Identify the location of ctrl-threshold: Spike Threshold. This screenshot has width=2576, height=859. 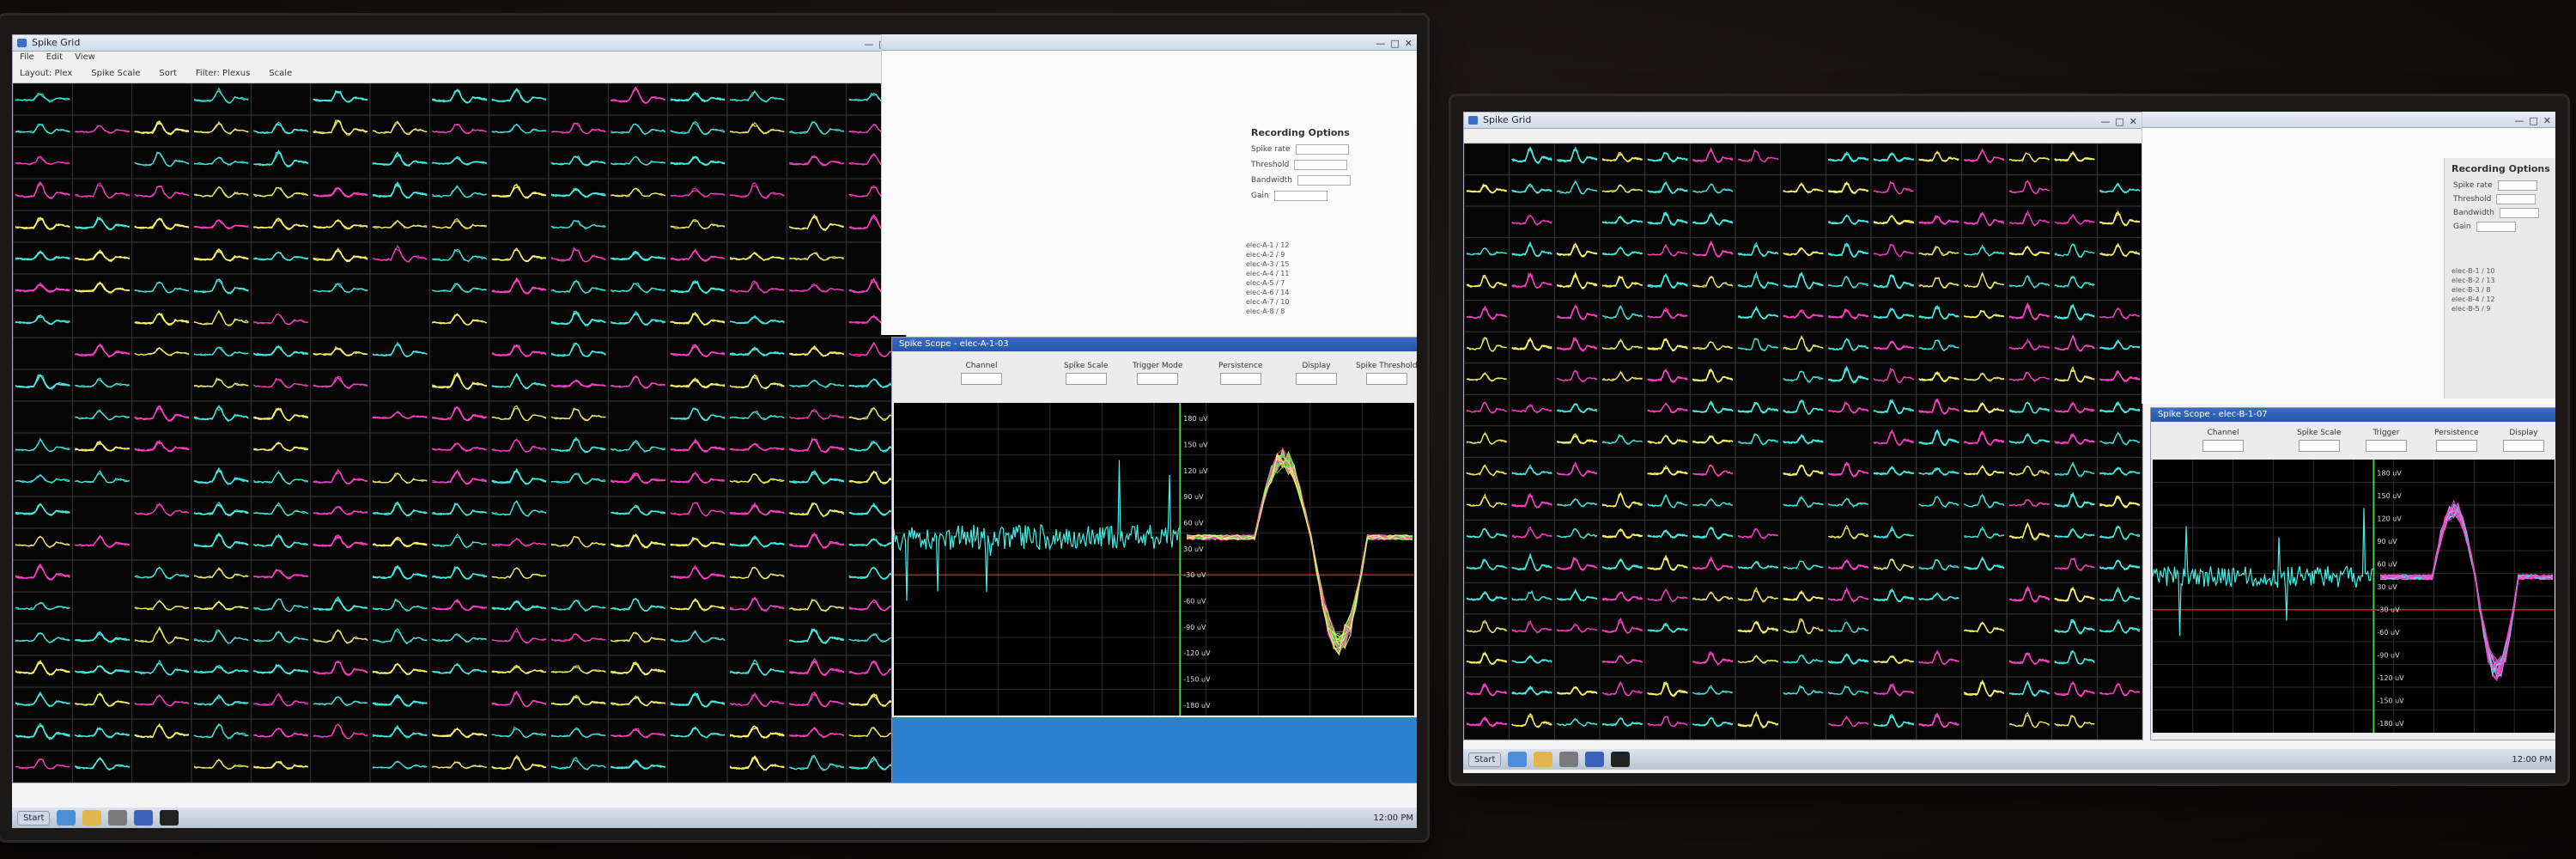
(1386, 374).